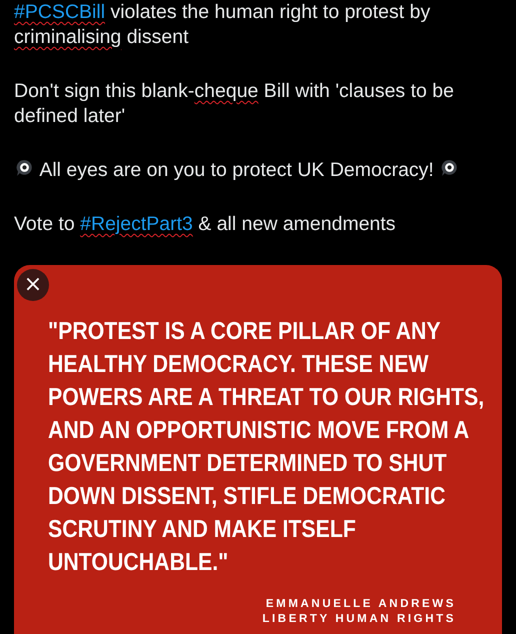 The width and height of the screenshot is (516, 634). I want to click on hashtag-link: #PCSCBill, so click(60, 12).